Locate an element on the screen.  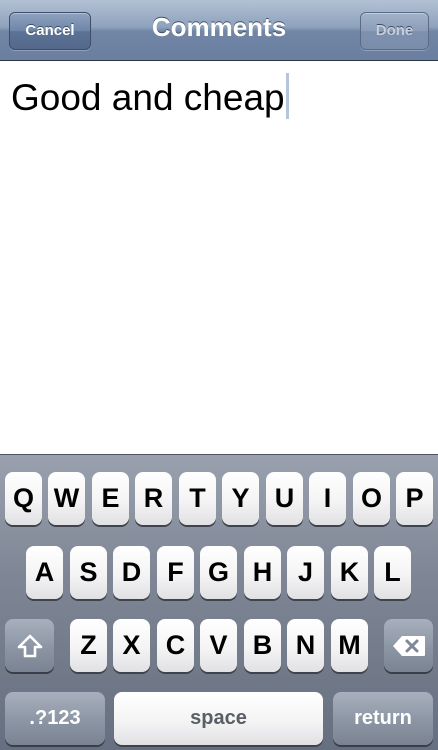
key-g: G is located at coordinates (218, 572).